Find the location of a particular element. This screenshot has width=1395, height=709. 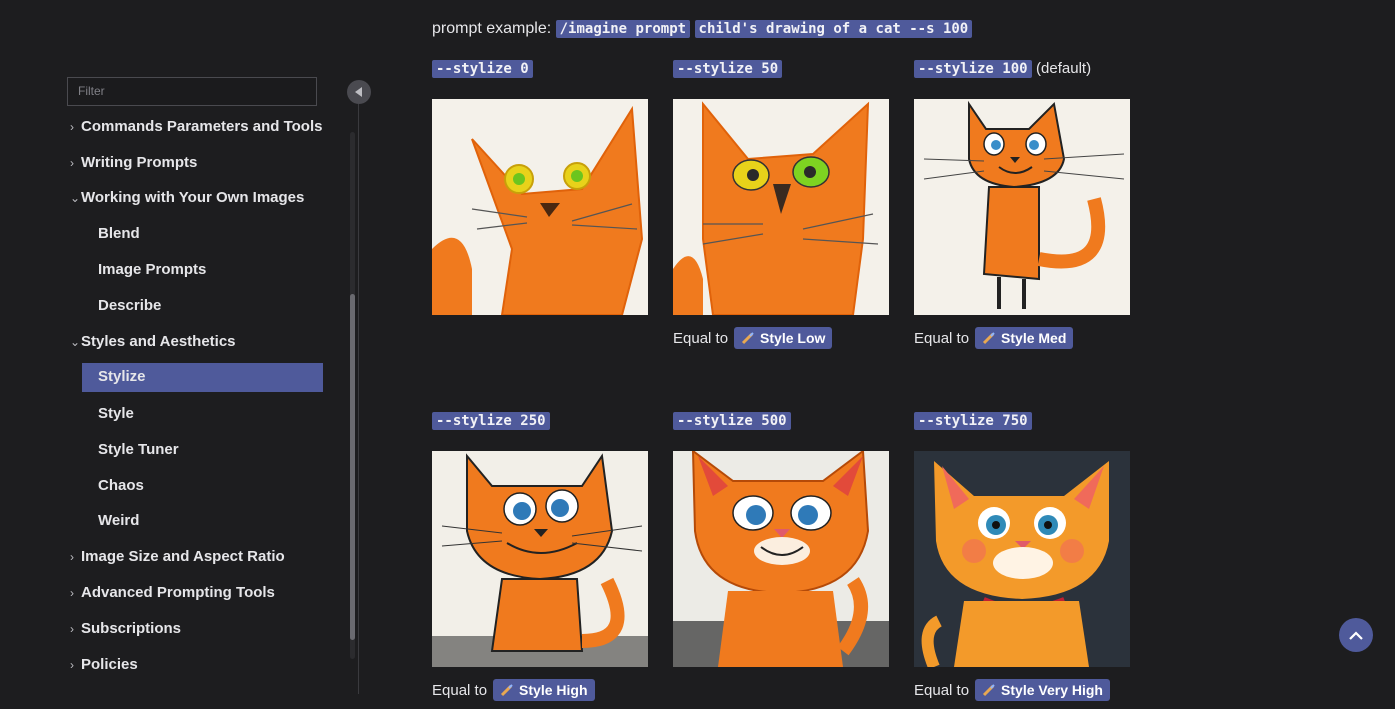

stylize-500-label: --stylize 500 is located at coordinates (781, 423).